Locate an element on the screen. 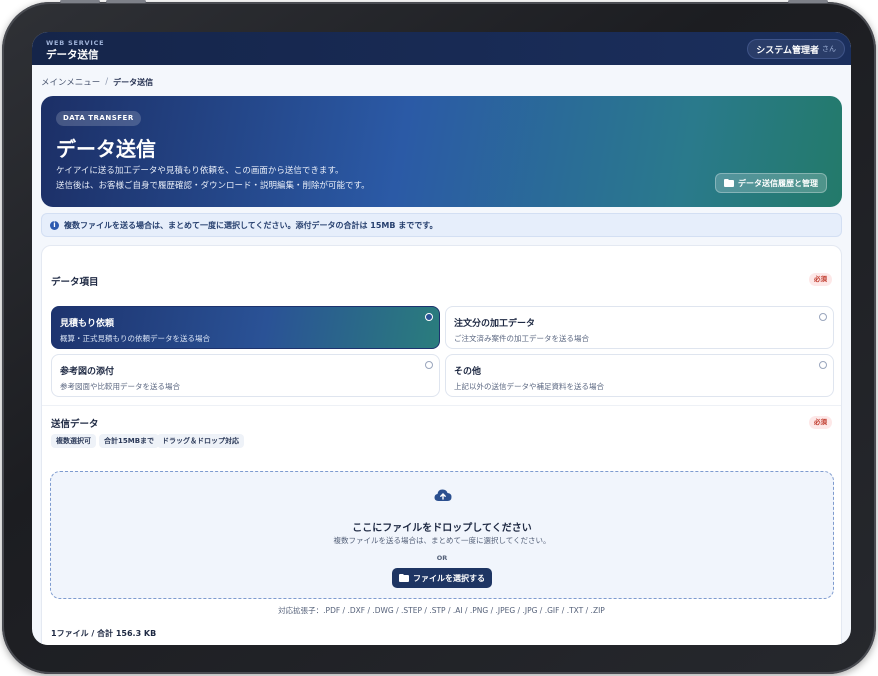  user-menu: システム管理者 さん is located at coordinates (796, 49).